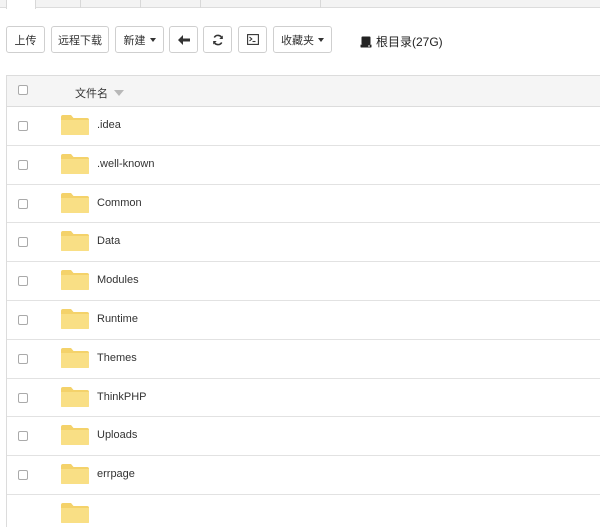 This screenshot has height=527, width=600. What do you see at coordinates (300, 4) in the screenshot?
I see `tab-strip` at bounding box center [300, 4].